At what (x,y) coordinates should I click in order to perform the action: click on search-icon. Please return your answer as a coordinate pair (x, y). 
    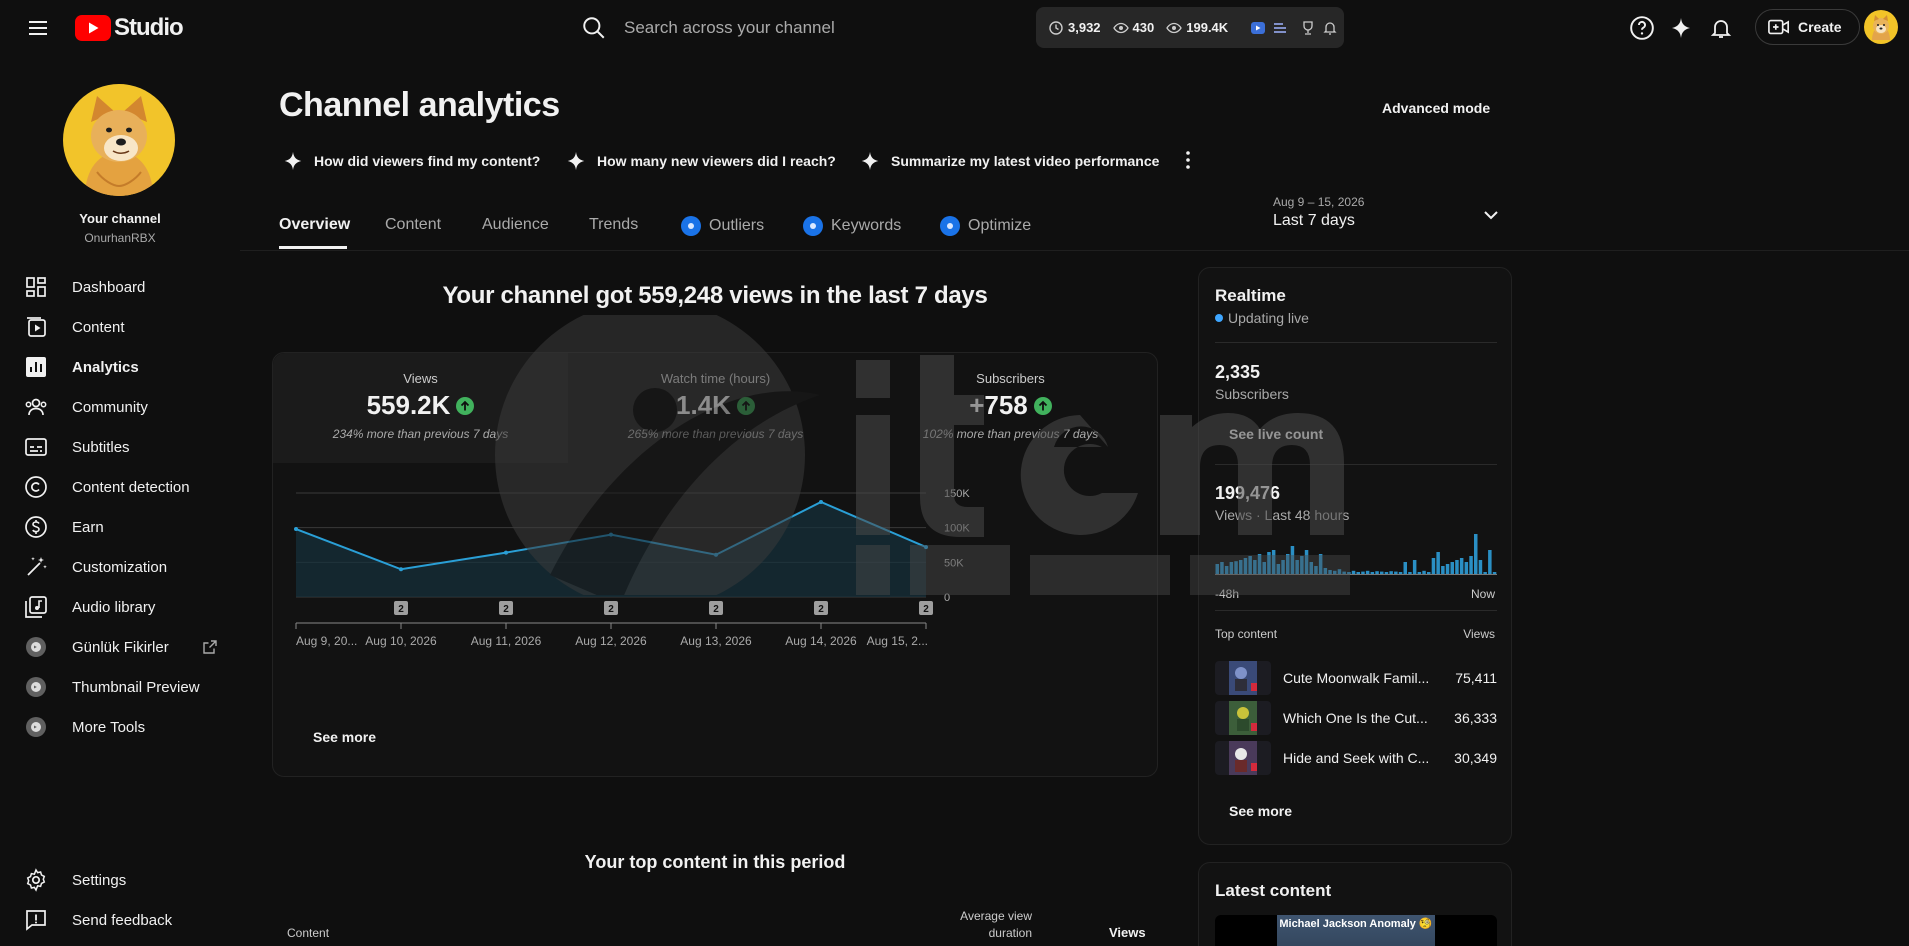
    Looking at the image, I should click on (594, 28).